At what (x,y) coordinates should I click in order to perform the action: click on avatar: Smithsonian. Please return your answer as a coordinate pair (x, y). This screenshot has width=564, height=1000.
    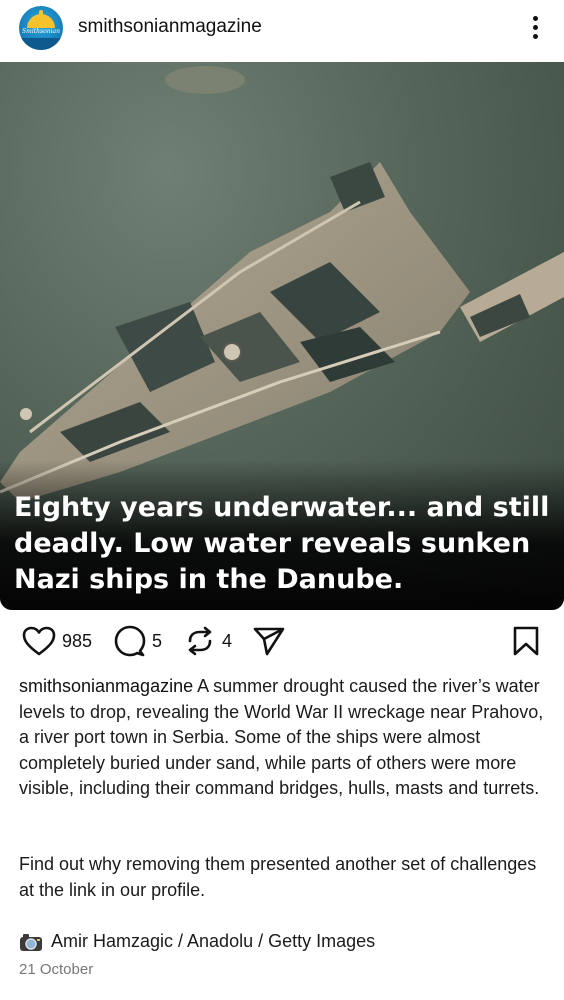
    Looking at the image, I should click on (41, 28).